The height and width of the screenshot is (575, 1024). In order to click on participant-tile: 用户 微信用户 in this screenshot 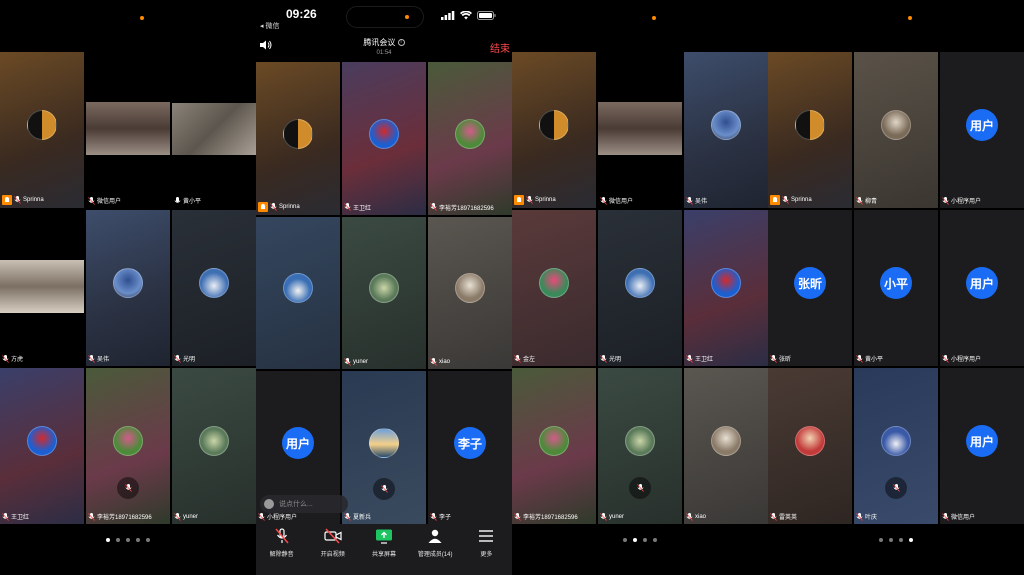, I will do `click(982, 446)`.